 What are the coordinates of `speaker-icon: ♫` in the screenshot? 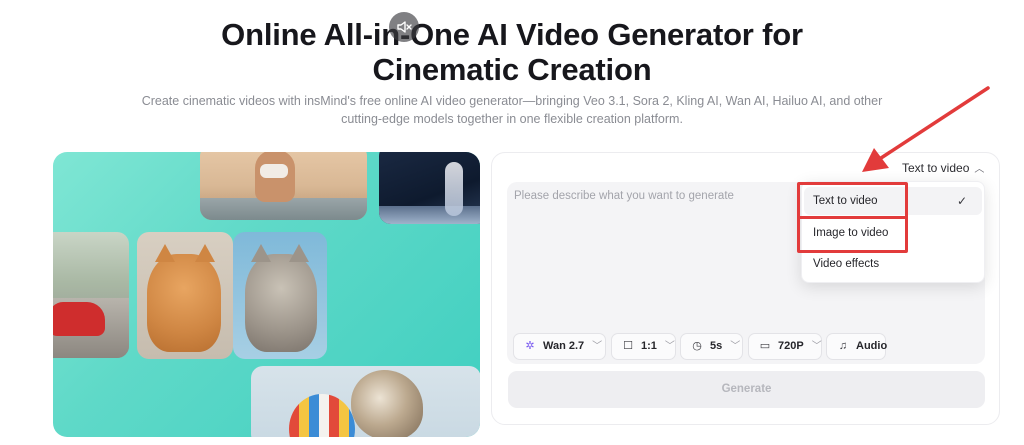 It's located at (843, 346).